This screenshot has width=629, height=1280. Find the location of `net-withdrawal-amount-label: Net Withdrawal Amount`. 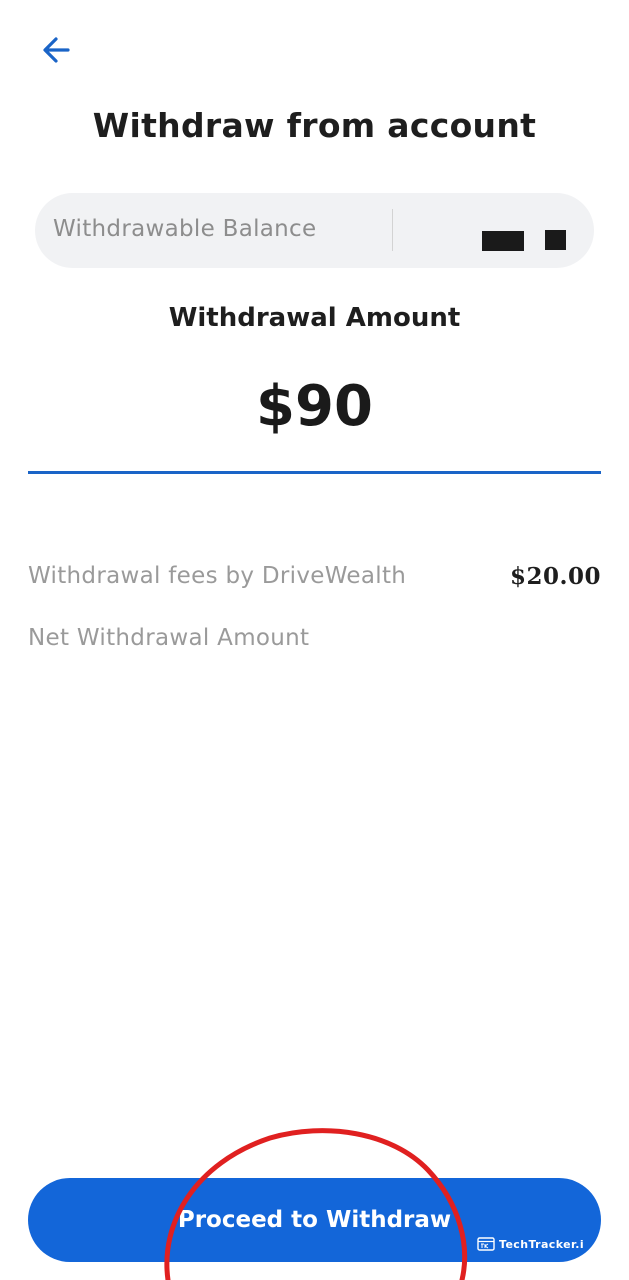

net-withdrawal-amount-label: Net Withdrawal Amount is located at coordinates (169, 638).